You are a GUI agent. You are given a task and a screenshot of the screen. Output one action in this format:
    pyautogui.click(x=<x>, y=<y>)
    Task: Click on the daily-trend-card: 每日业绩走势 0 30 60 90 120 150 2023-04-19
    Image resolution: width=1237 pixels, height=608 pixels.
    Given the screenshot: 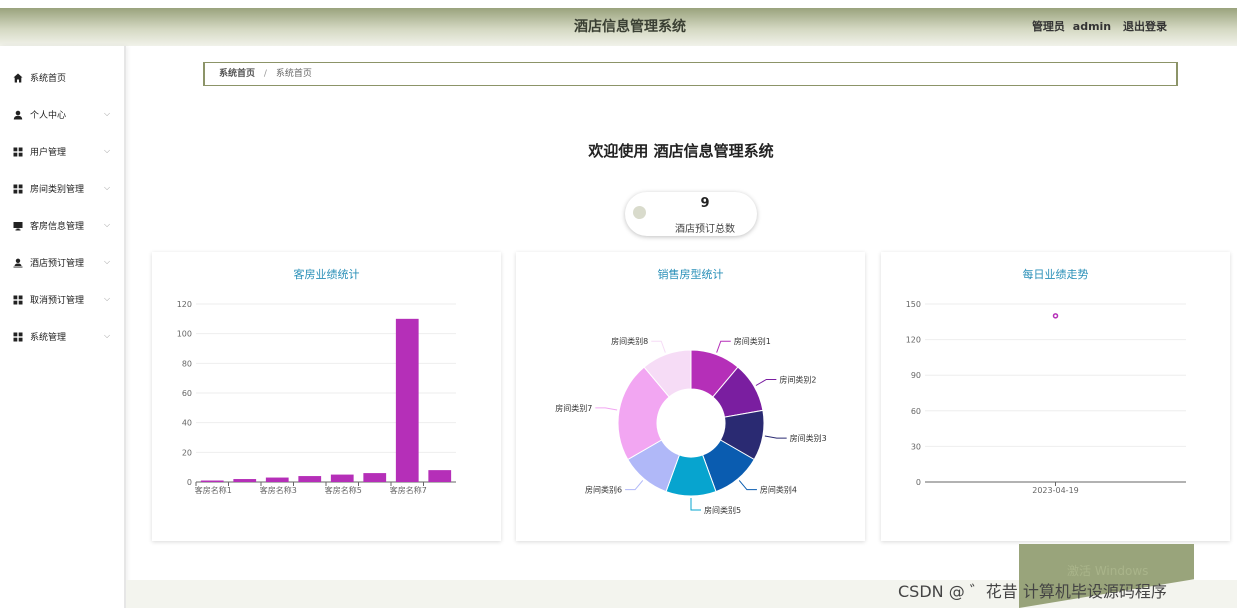 What is the action you would take?
    pyautogui.click(x=1055, y=396)
    